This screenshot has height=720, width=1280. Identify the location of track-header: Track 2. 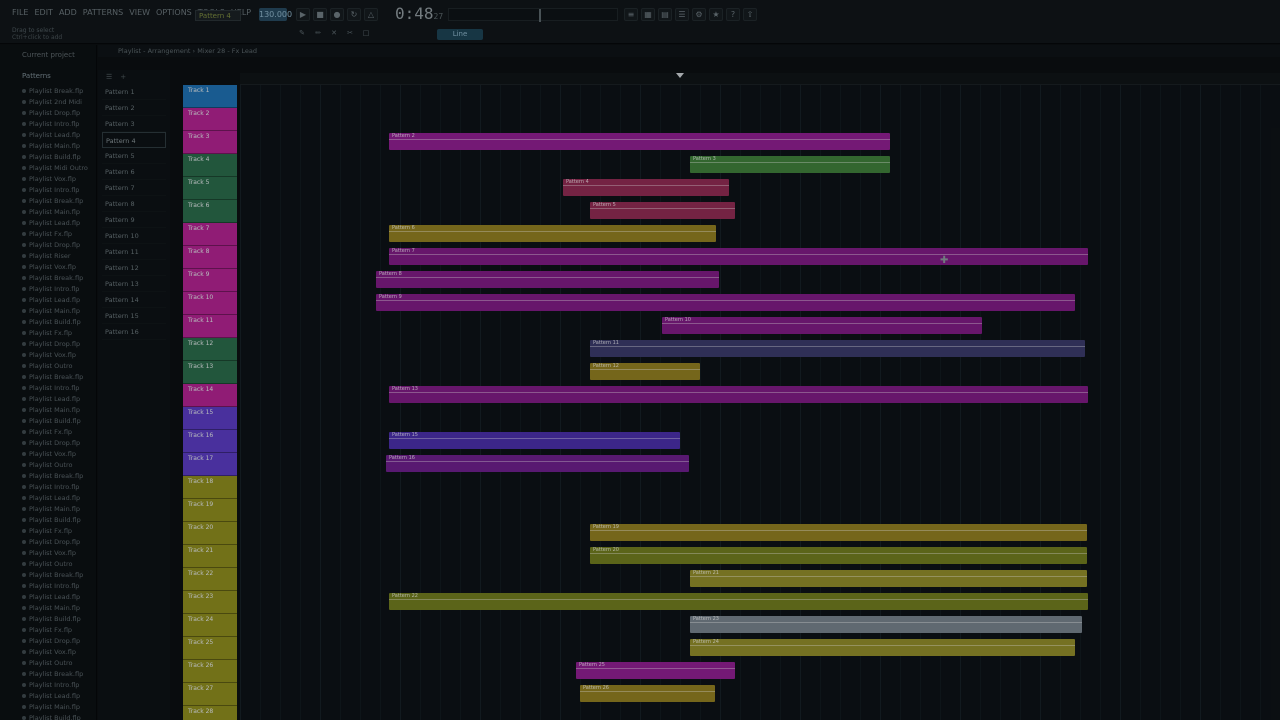
(210, 119).